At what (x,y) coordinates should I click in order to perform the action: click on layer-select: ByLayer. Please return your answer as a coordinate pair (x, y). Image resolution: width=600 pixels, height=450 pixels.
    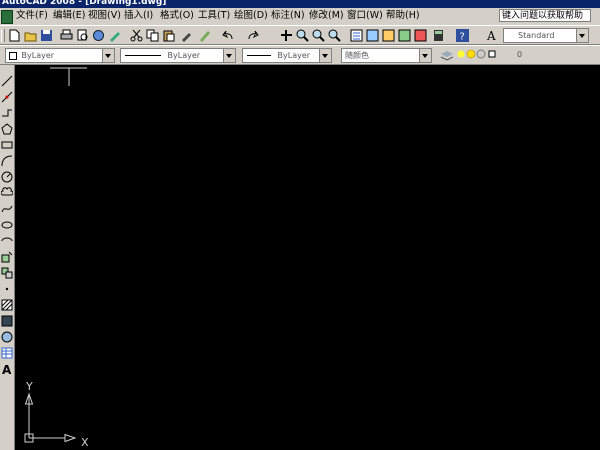
    Looking at the image, I should click on (60, 55).